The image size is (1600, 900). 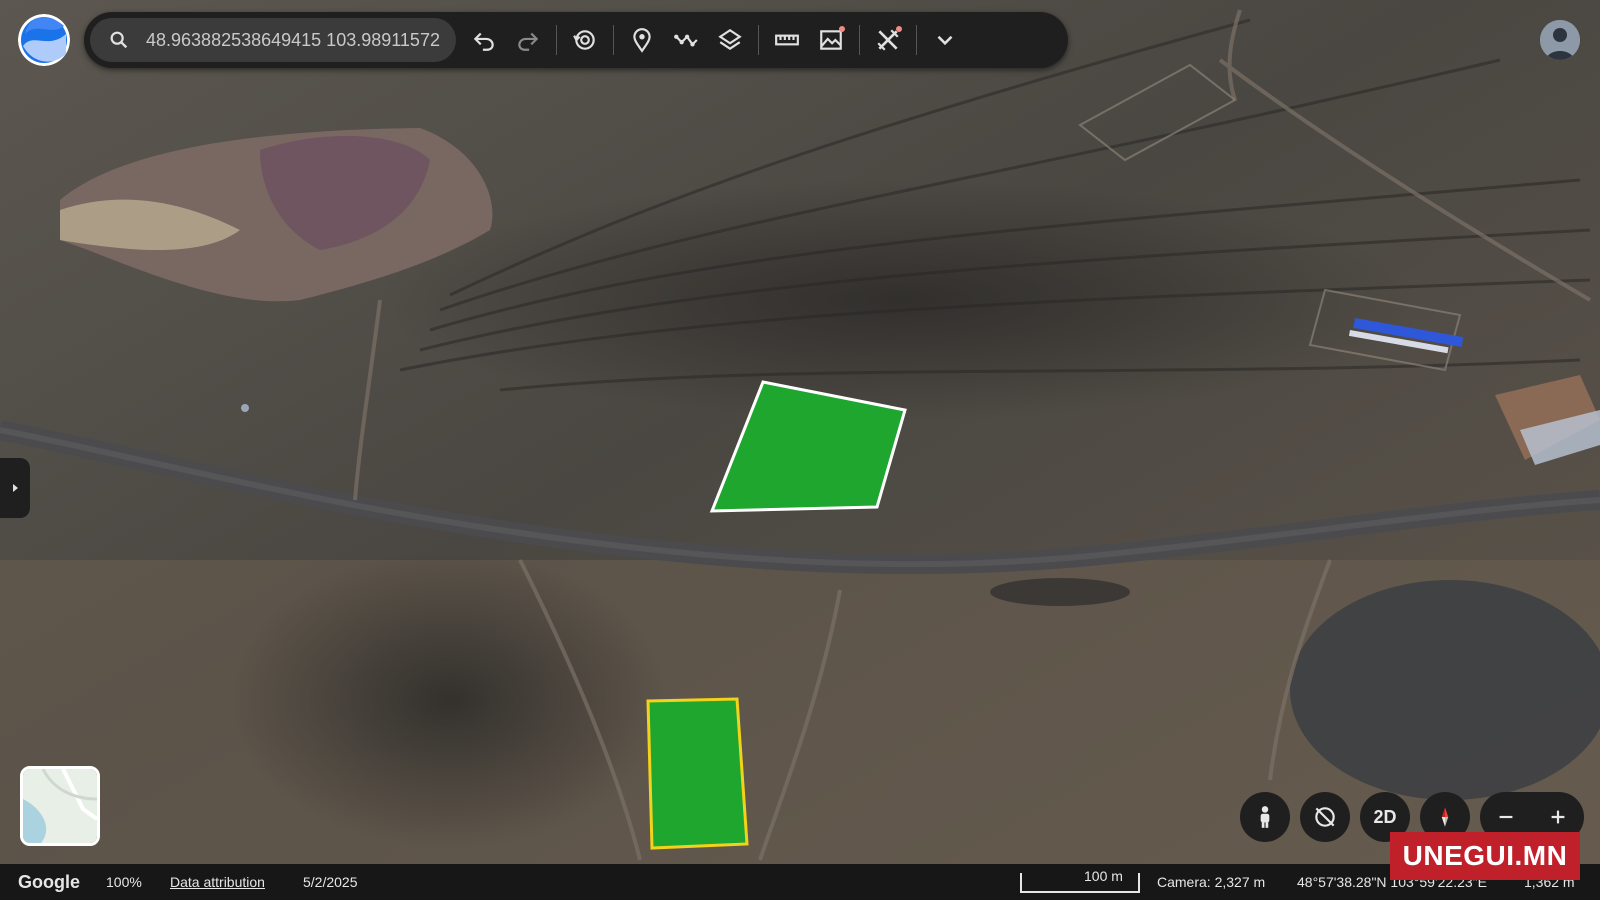 I want to click on undo-icon, so click(x=483, y=41).